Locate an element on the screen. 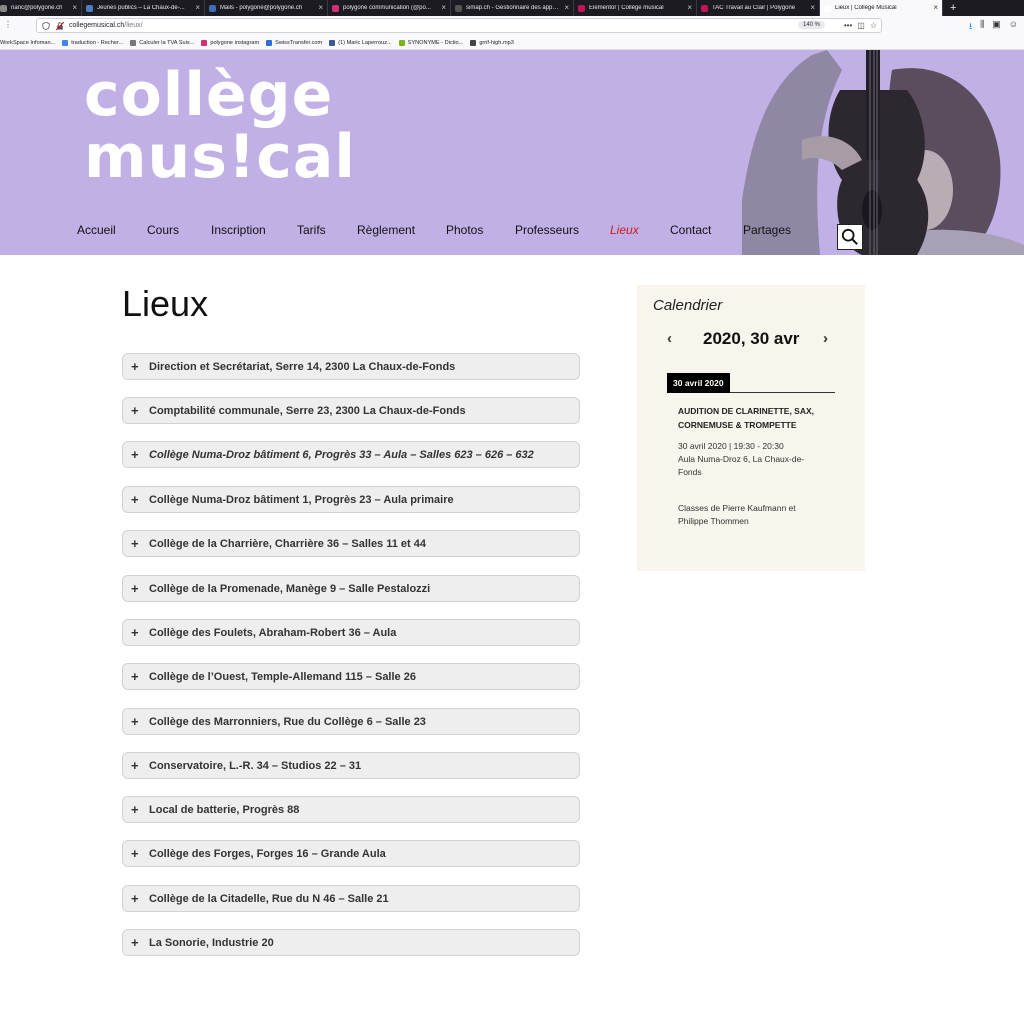 This screenshot has height=1024, width=1024. browser-tab: TAC Travail au Clair | Polygone × is located at coordinates (758, 8).